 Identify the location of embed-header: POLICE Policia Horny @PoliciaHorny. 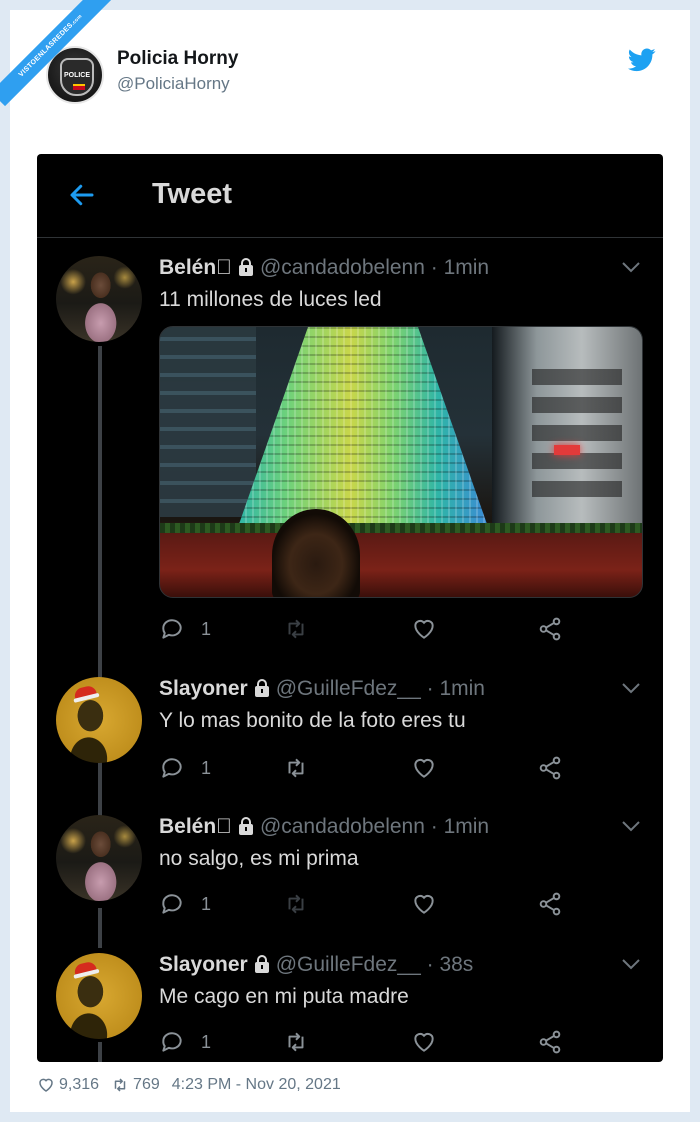
(366, 76).